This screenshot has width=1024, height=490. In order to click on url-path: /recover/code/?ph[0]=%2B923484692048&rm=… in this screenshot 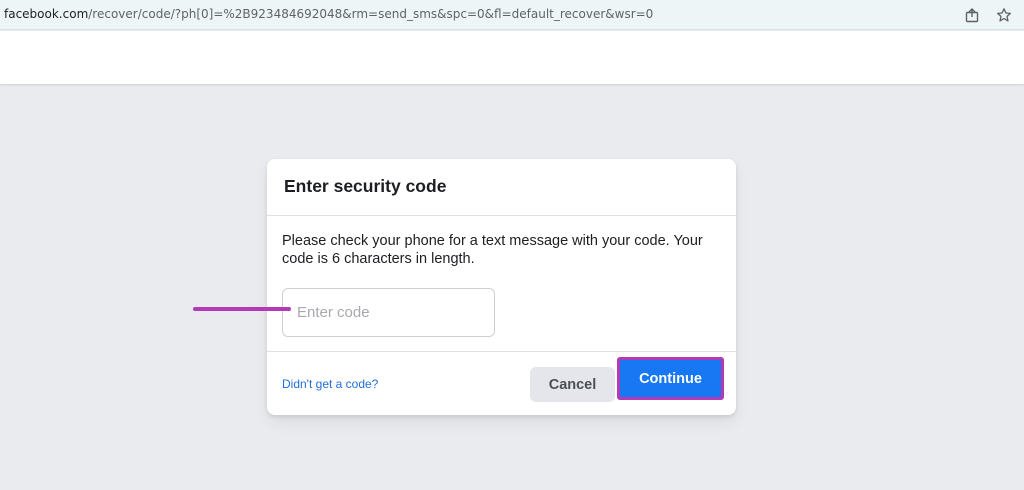, I will do `click(371, 14)`.